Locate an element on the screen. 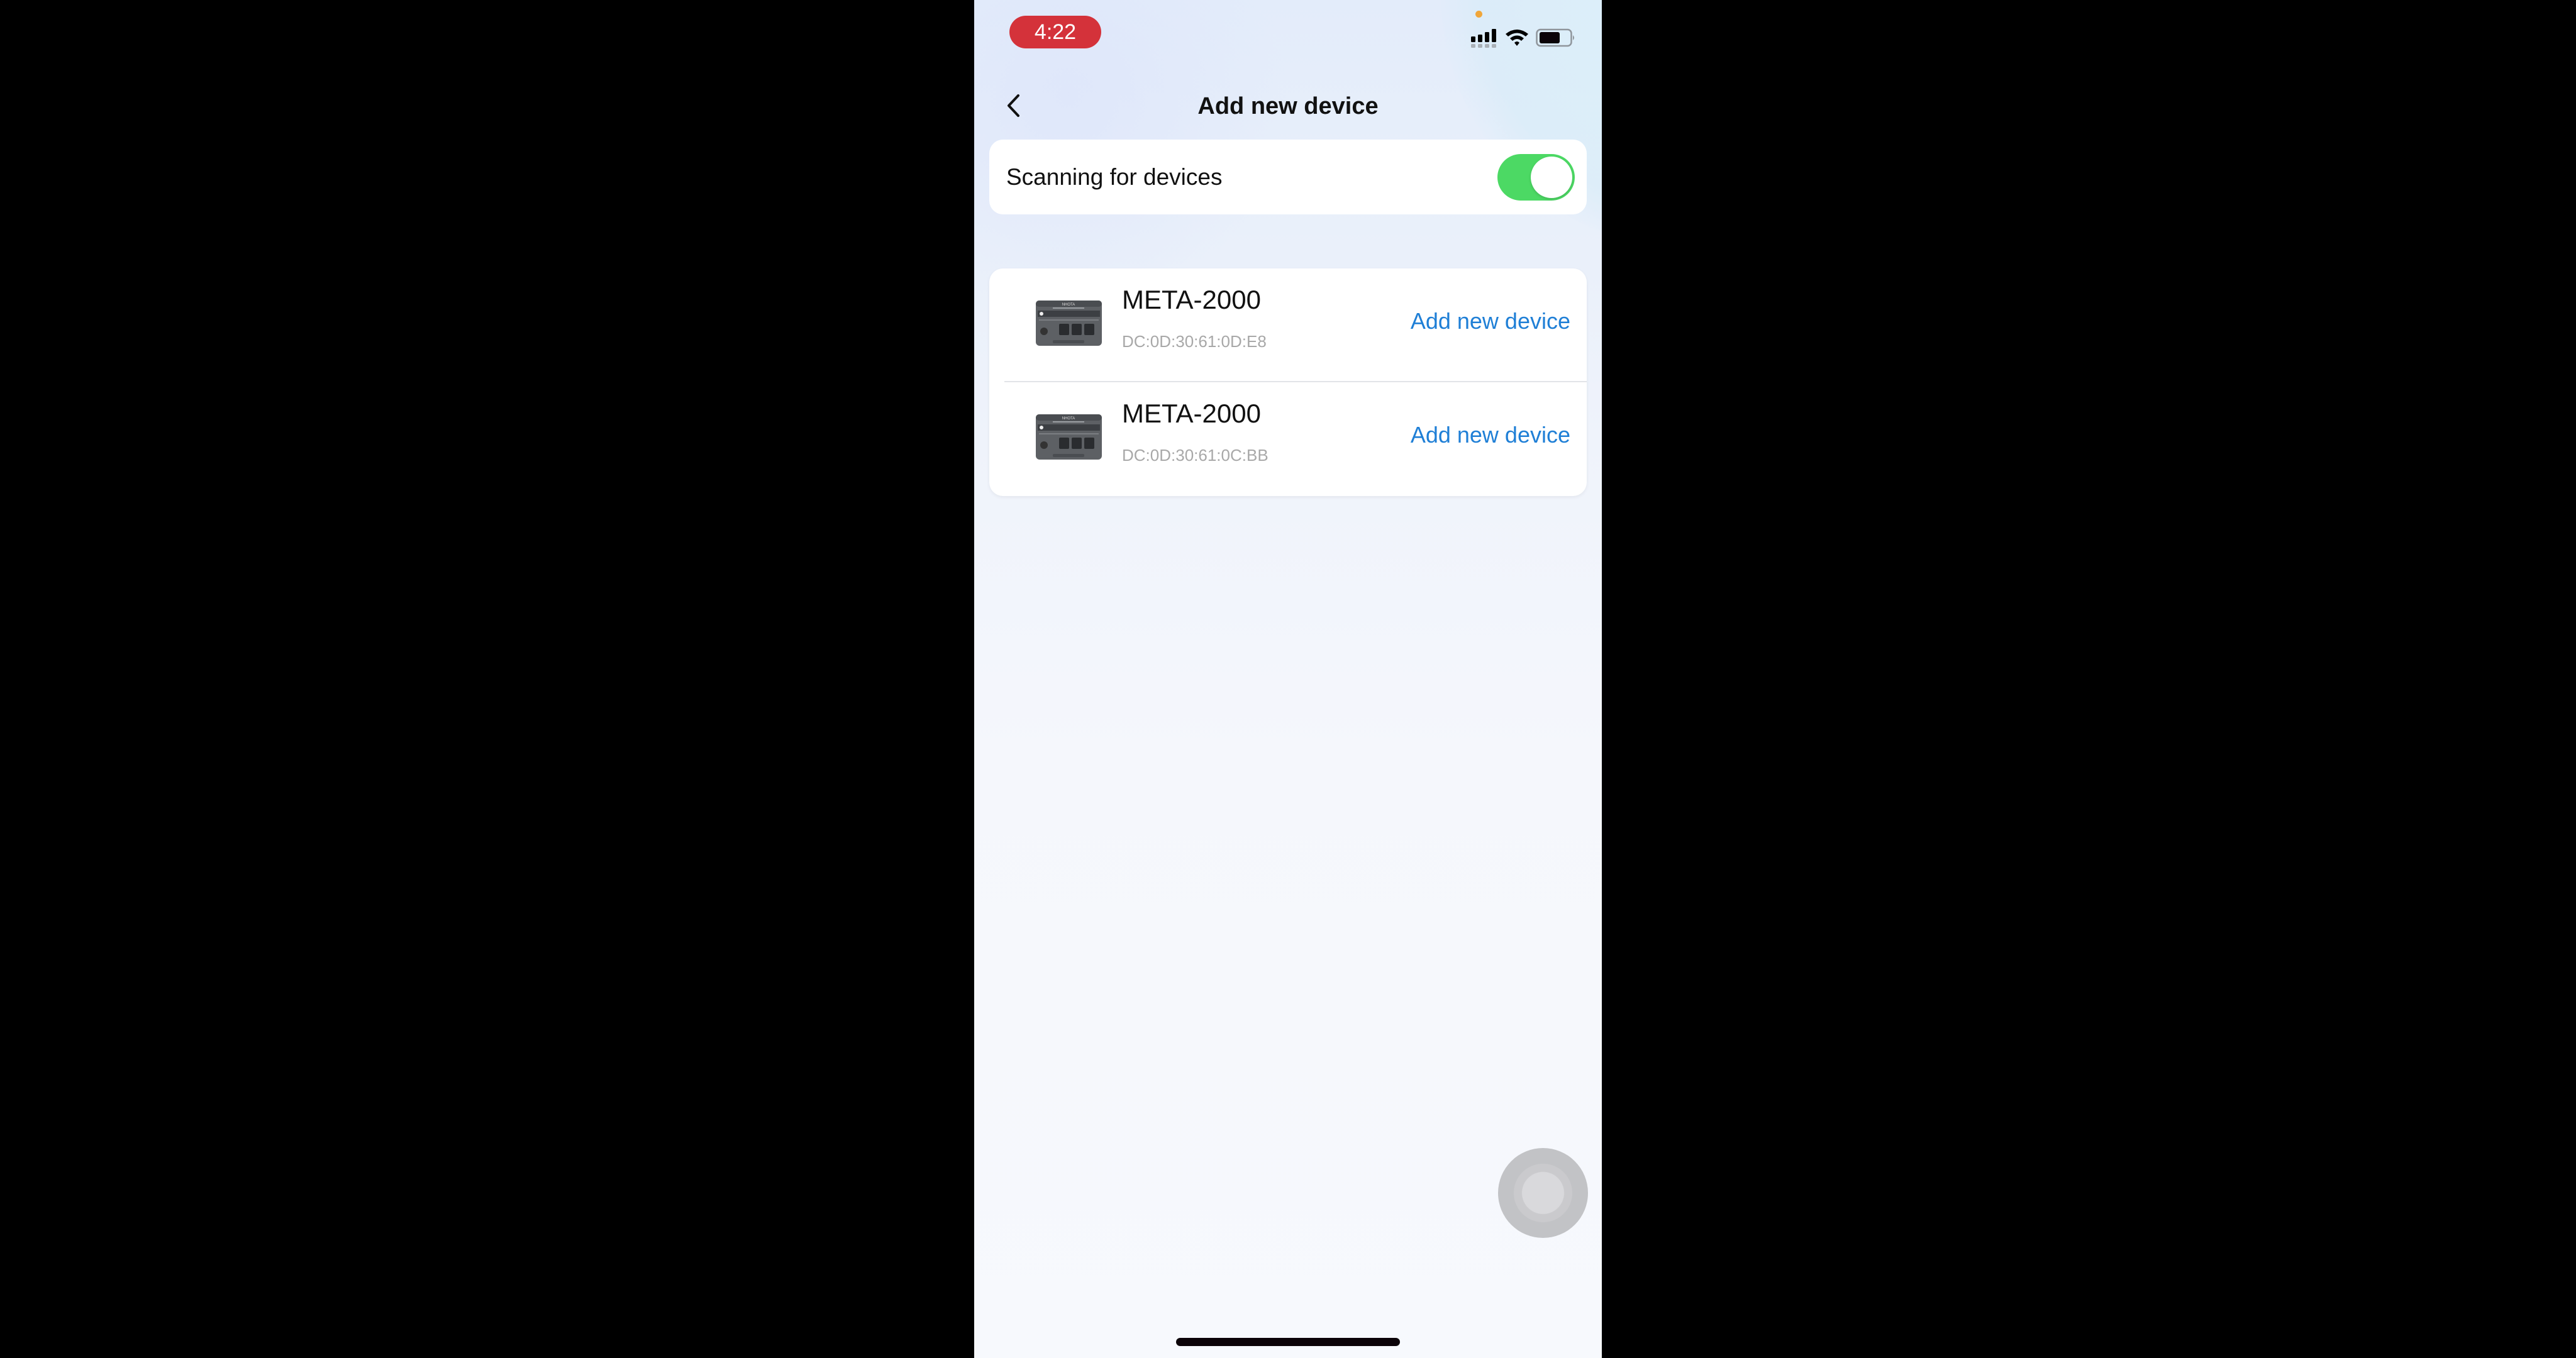 The width and height of the screenshot is (2576, 1358). assistive-touch-button is located at coordinates (1543, 1193).